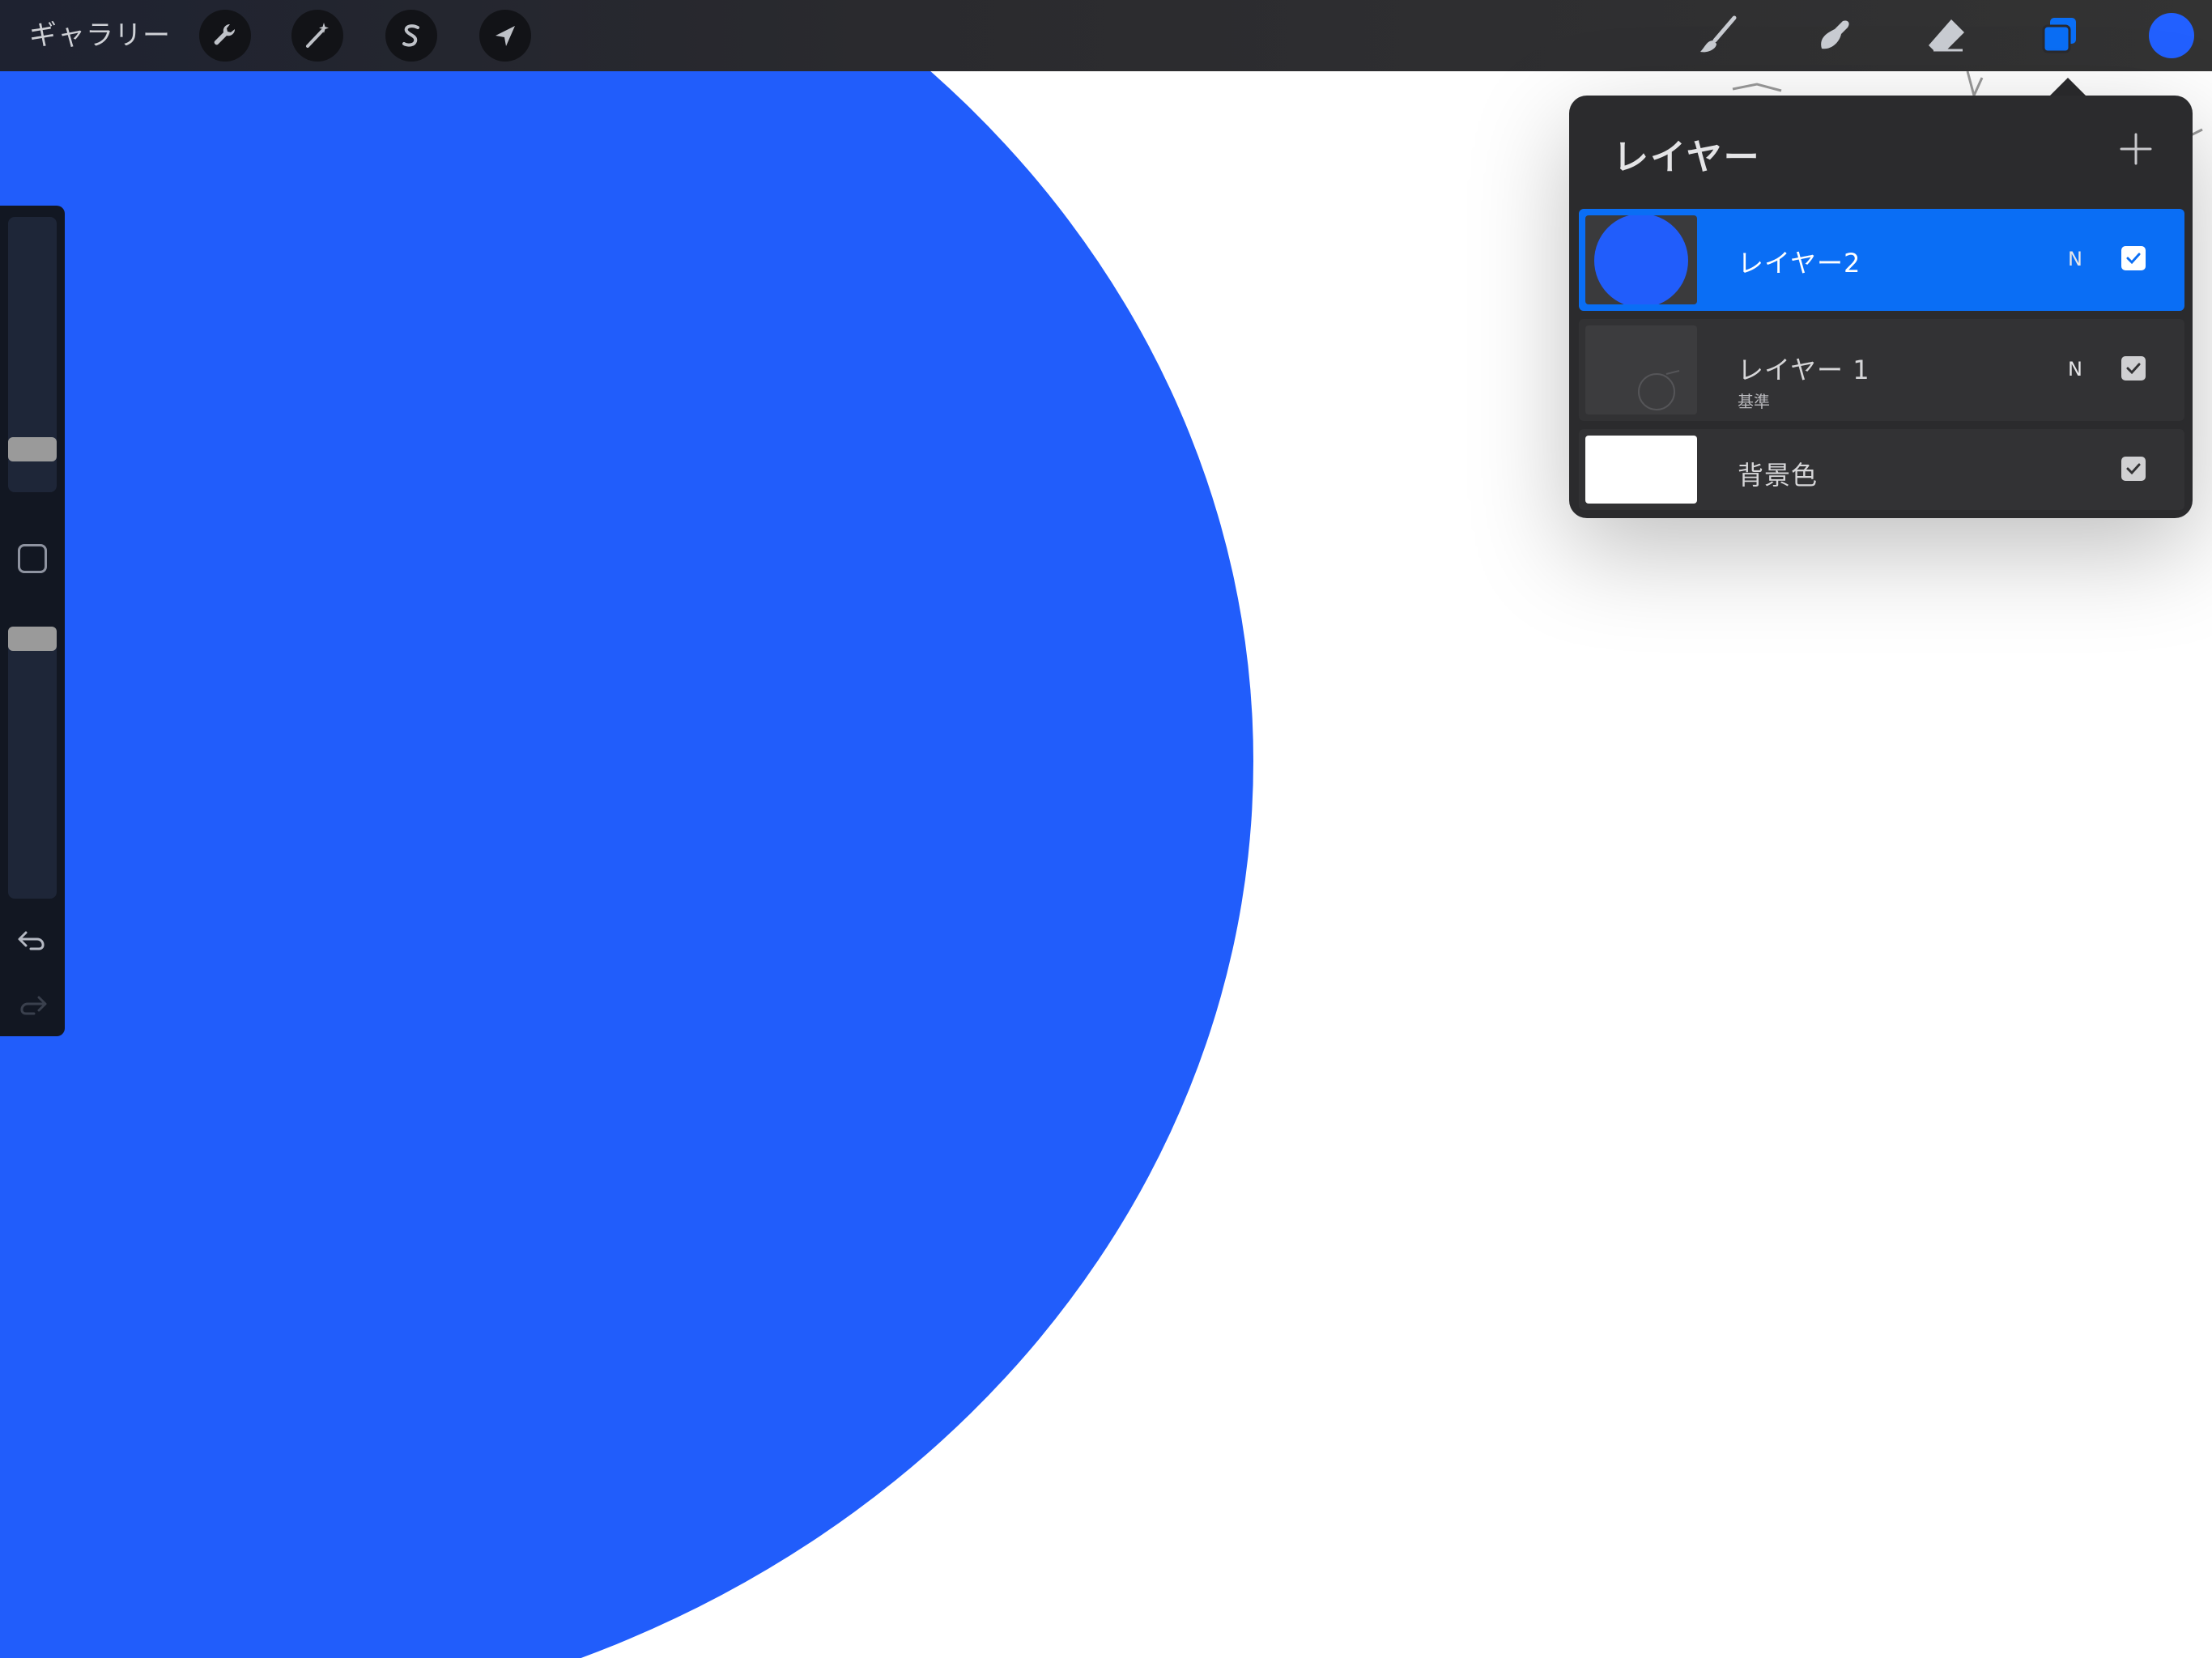 The height and width of the screenshot is (1658, 2212). I want to click on background-color-swatch, so click(1641, 470).